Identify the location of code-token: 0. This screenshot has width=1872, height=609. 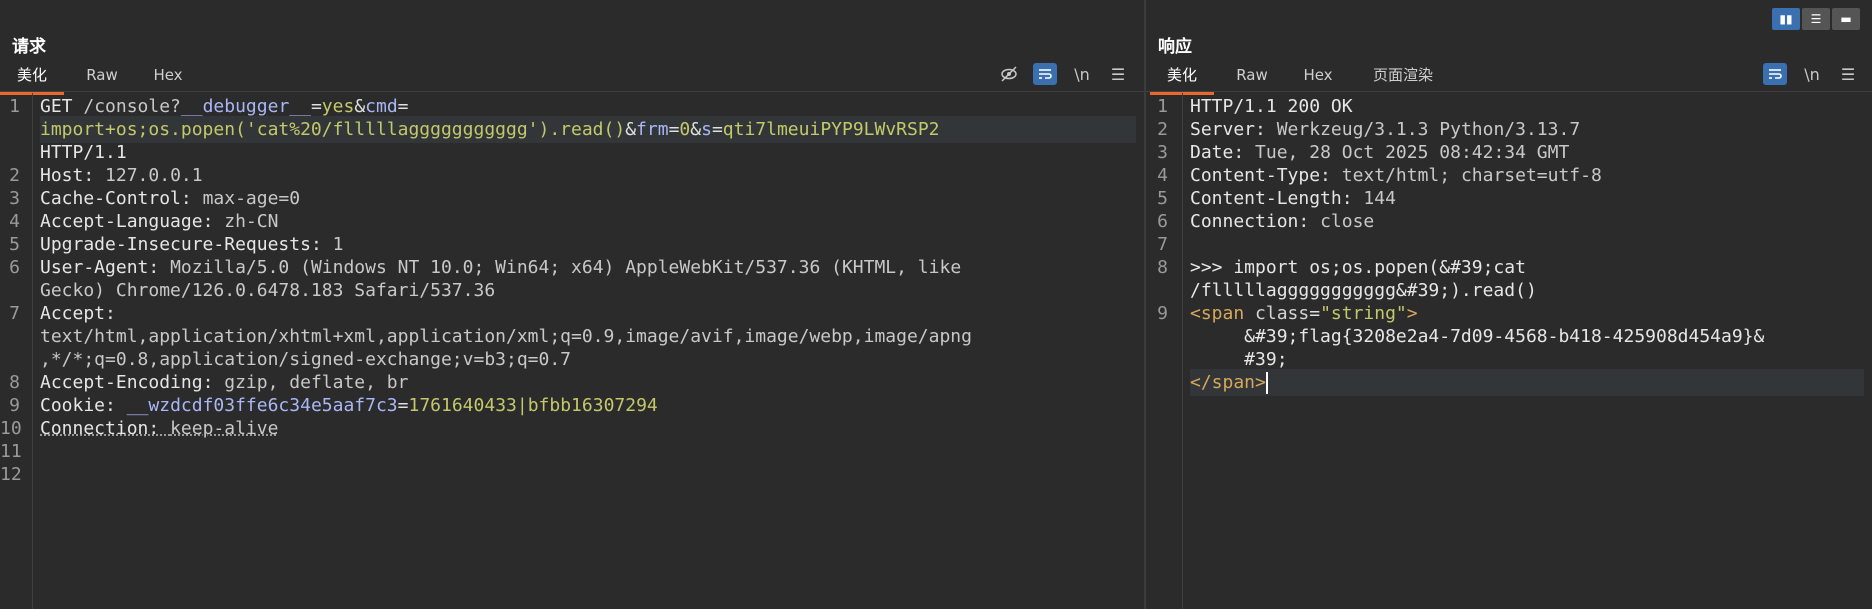
(685, 129).